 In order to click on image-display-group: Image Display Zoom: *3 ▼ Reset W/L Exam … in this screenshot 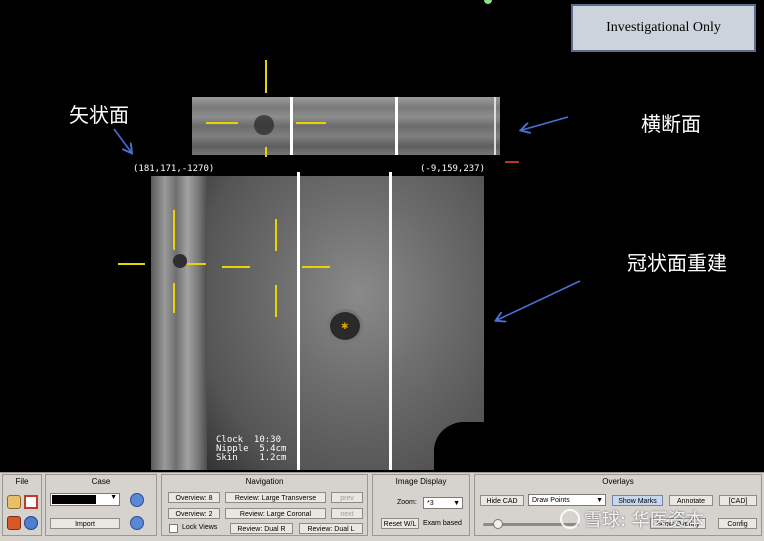, I will do `click(421, 505)`.